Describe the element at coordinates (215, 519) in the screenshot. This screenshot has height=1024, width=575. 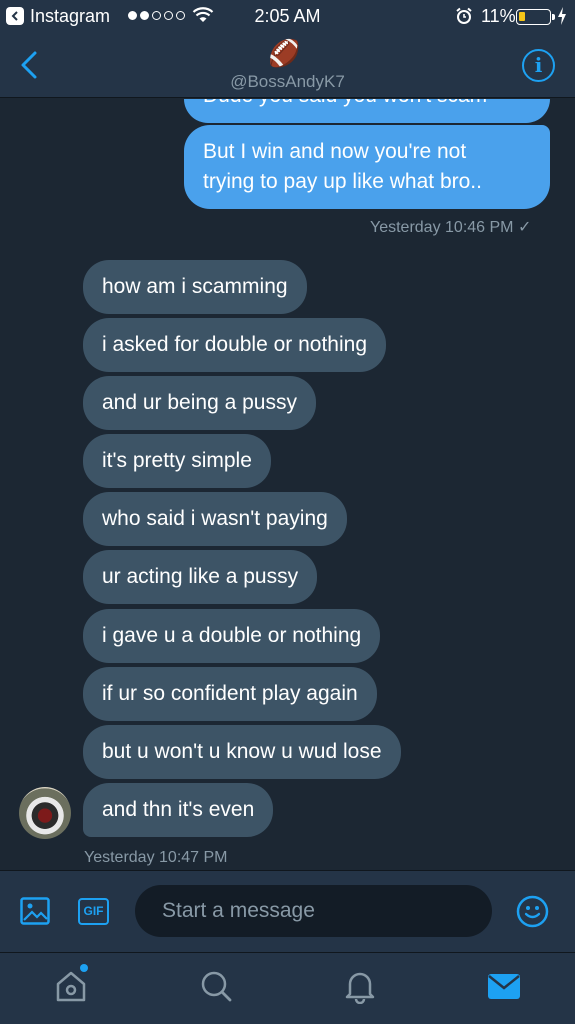
I see `received-message: who said i wasn't paying` at that location.